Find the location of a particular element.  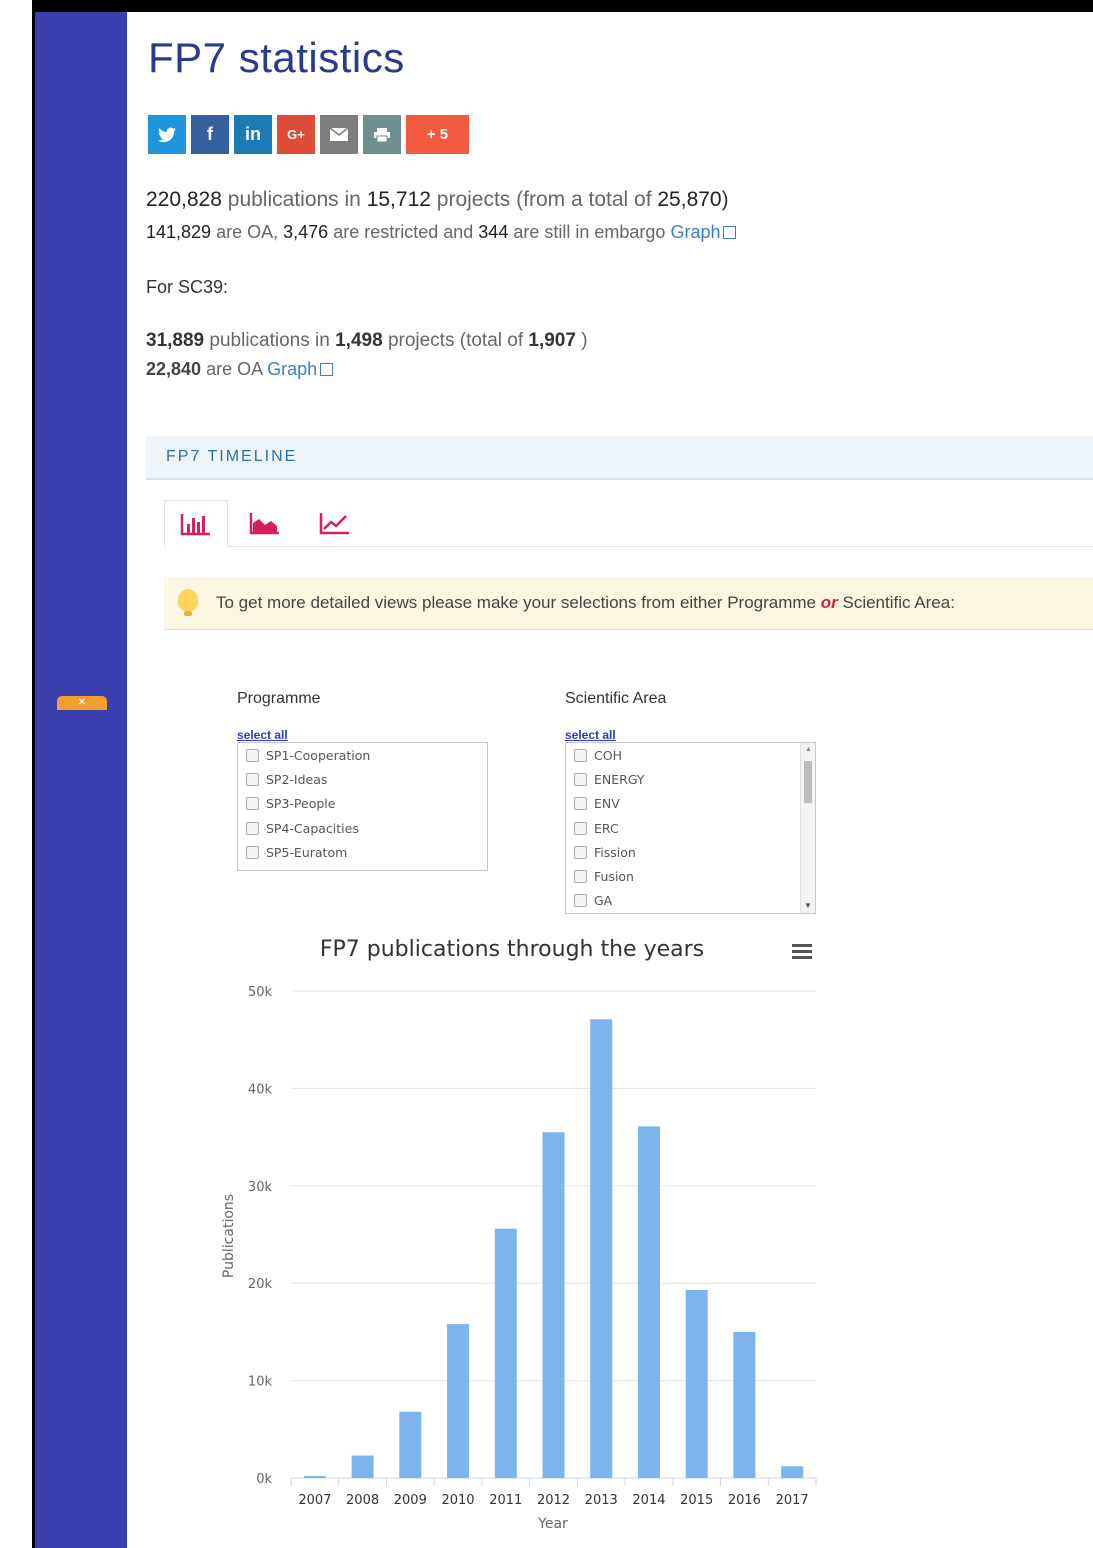

close-paren: ) is located at coordinates (725, 199).